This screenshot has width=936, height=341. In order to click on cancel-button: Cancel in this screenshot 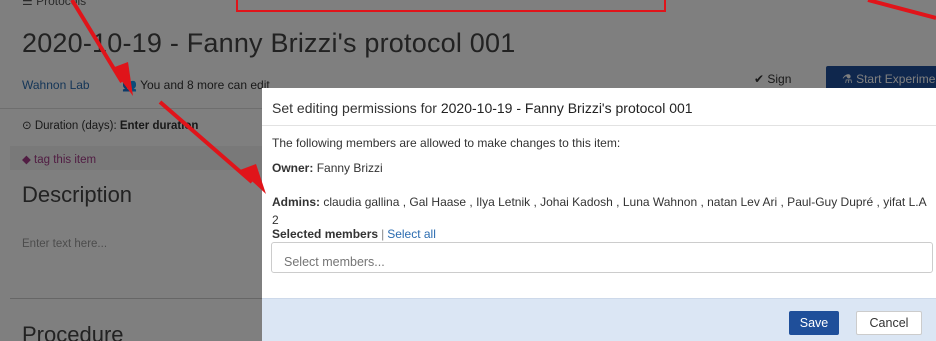, I will do `click(889, 323)`.